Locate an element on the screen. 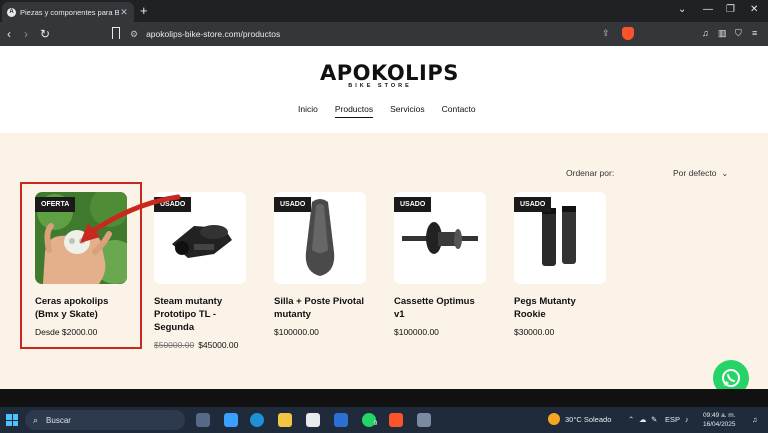  product-name: Silla + Poste Pivotal mutanty is located at coordinates (320, 308).